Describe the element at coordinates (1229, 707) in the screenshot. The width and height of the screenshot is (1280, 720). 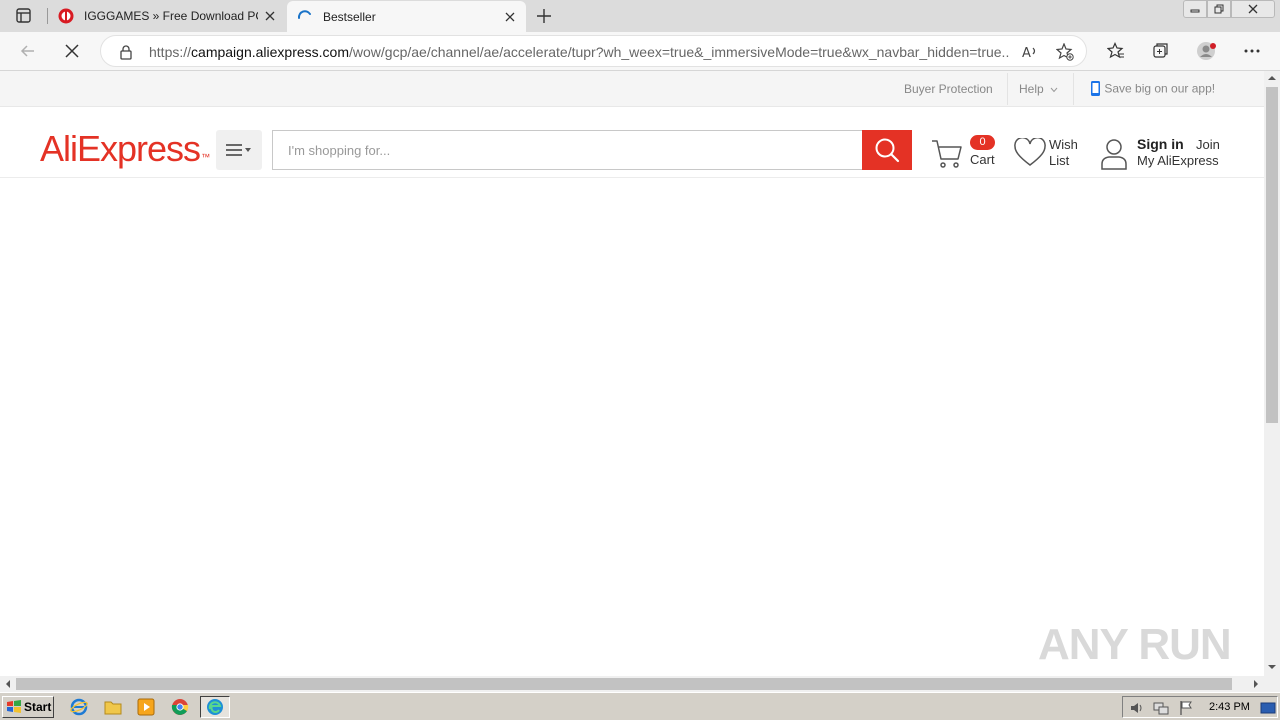
I see `clock: 2:43 PM` at that location.